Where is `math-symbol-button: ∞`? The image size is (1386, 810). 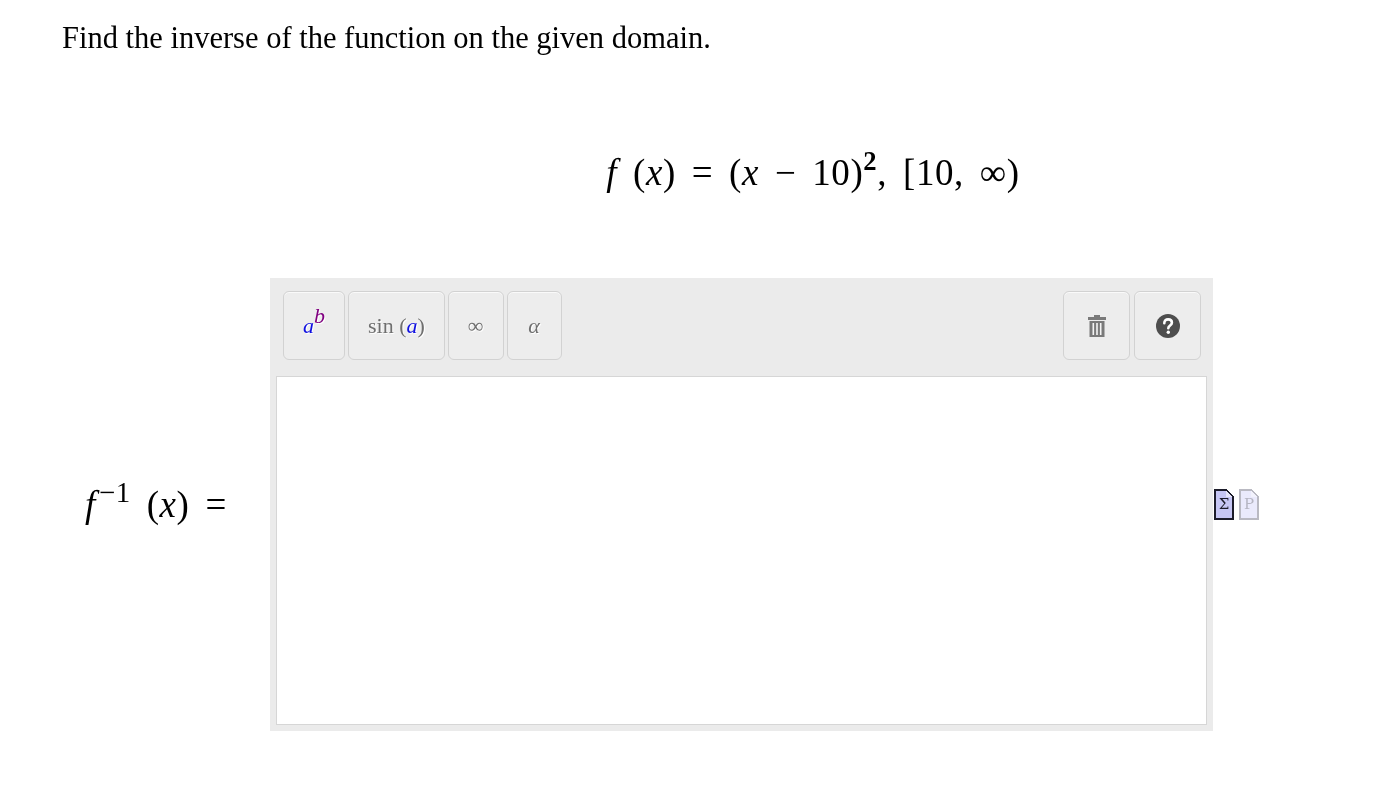
math-symbol-button: ∞ is located at coordinates (475, 325).